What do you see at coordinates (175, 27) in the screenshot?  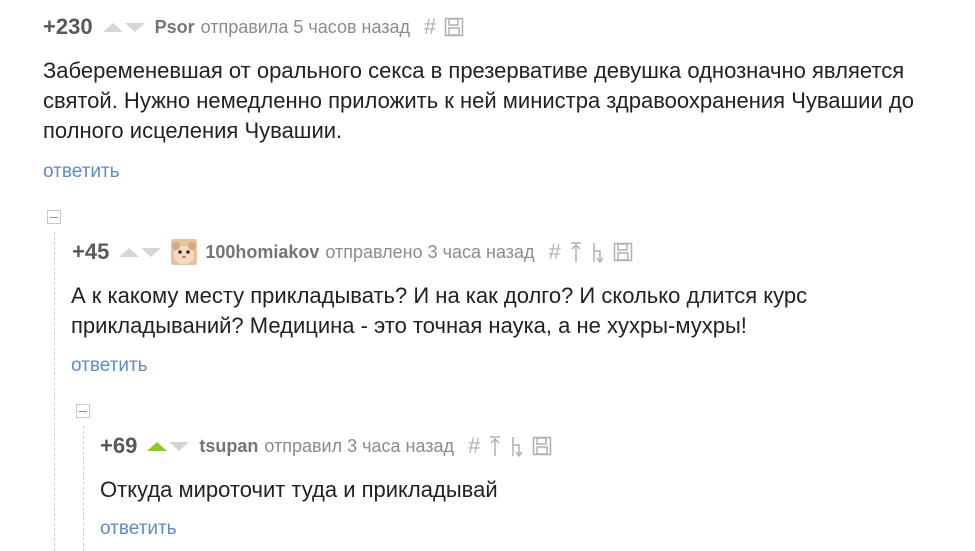 I see `author-link: Psor` at bounding box center [175, 27].